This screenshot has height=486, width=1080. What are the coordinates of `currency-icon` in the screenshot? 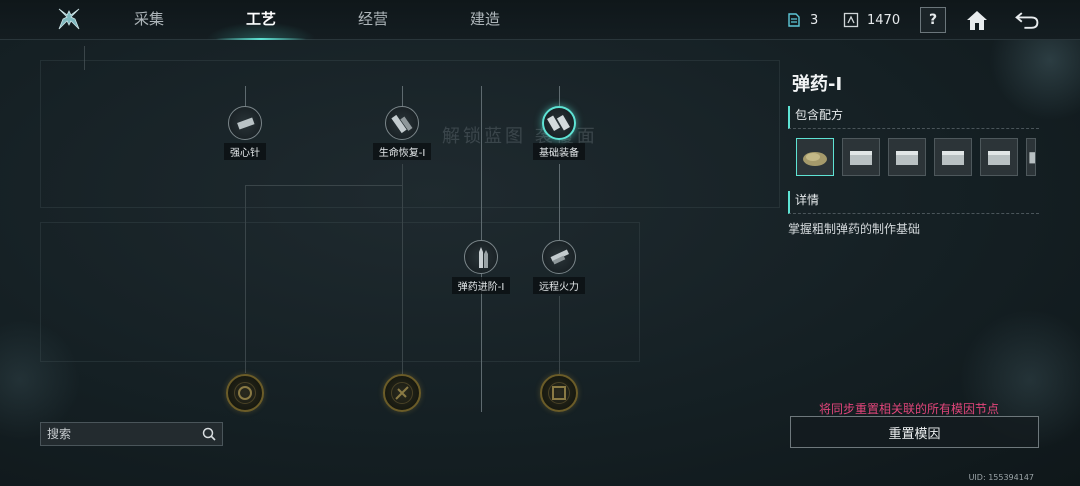 It's located at (851, 20).